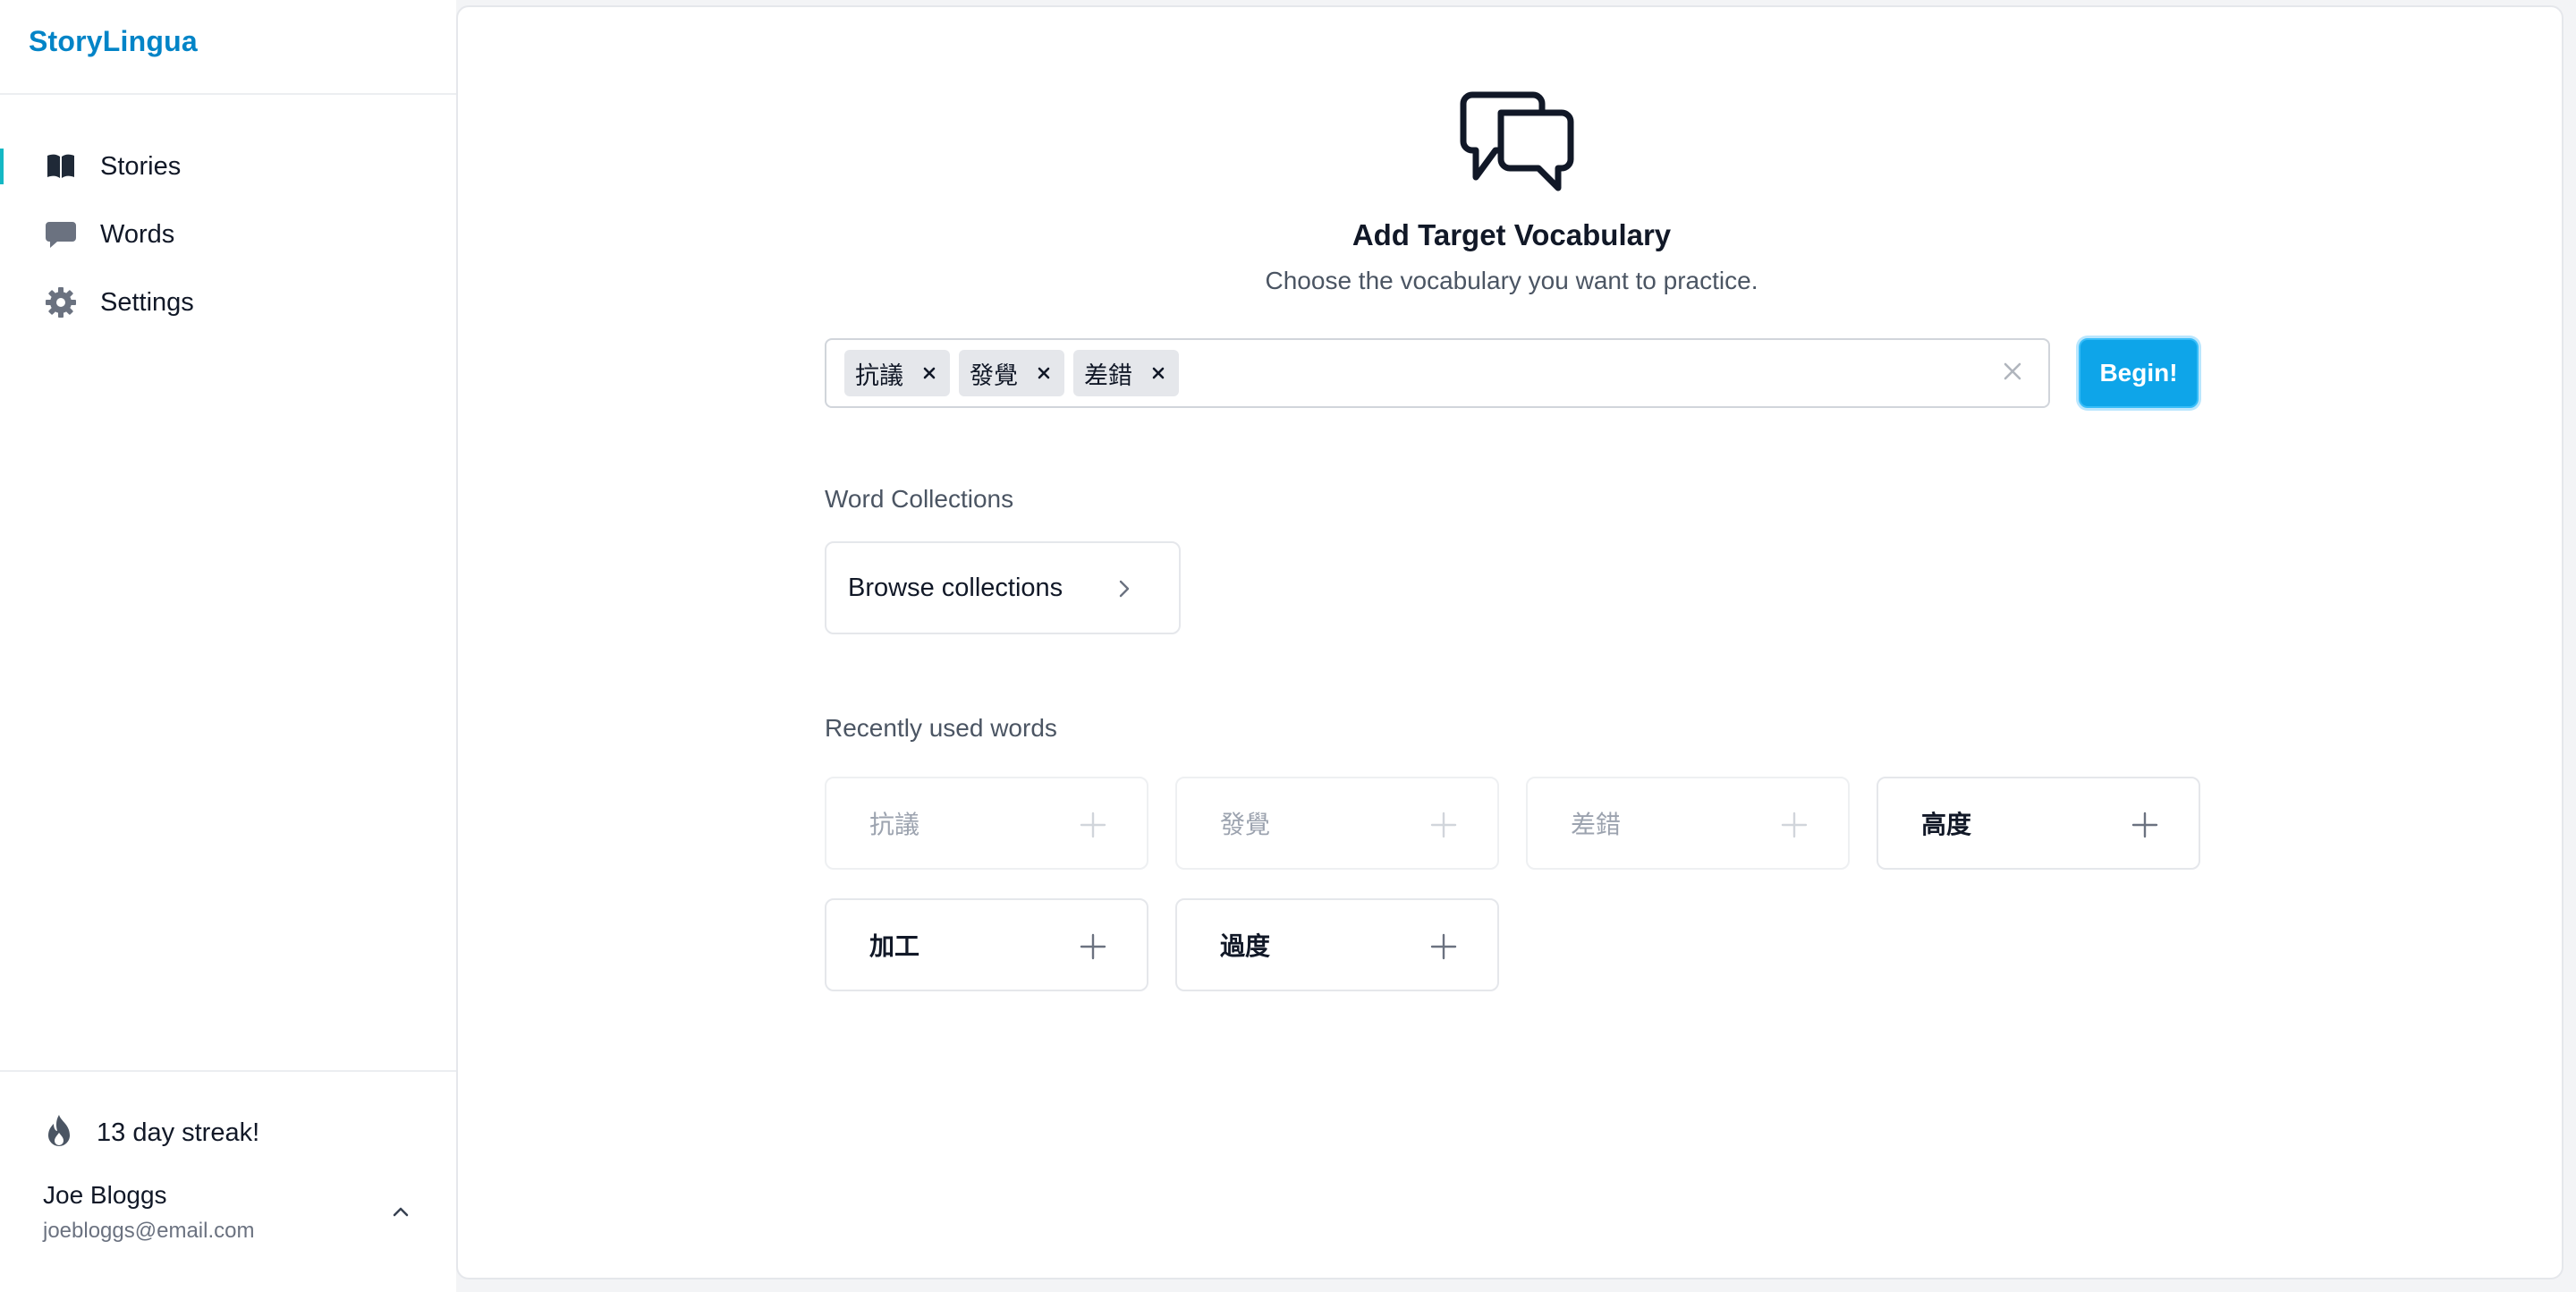  What do you see at coordinates (137, 234) in the screenshot?
I see `sidebar-item-label: Words` at bounding box center [137, 234].